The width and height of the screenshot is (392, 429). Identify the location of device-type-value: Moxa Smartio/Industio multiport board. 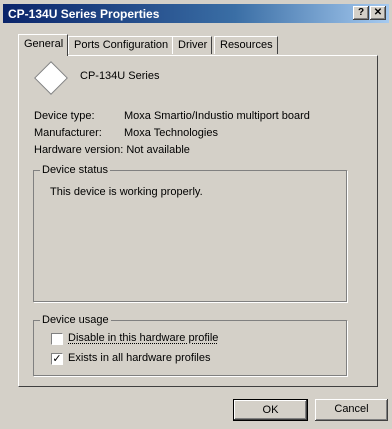
(217, 116).